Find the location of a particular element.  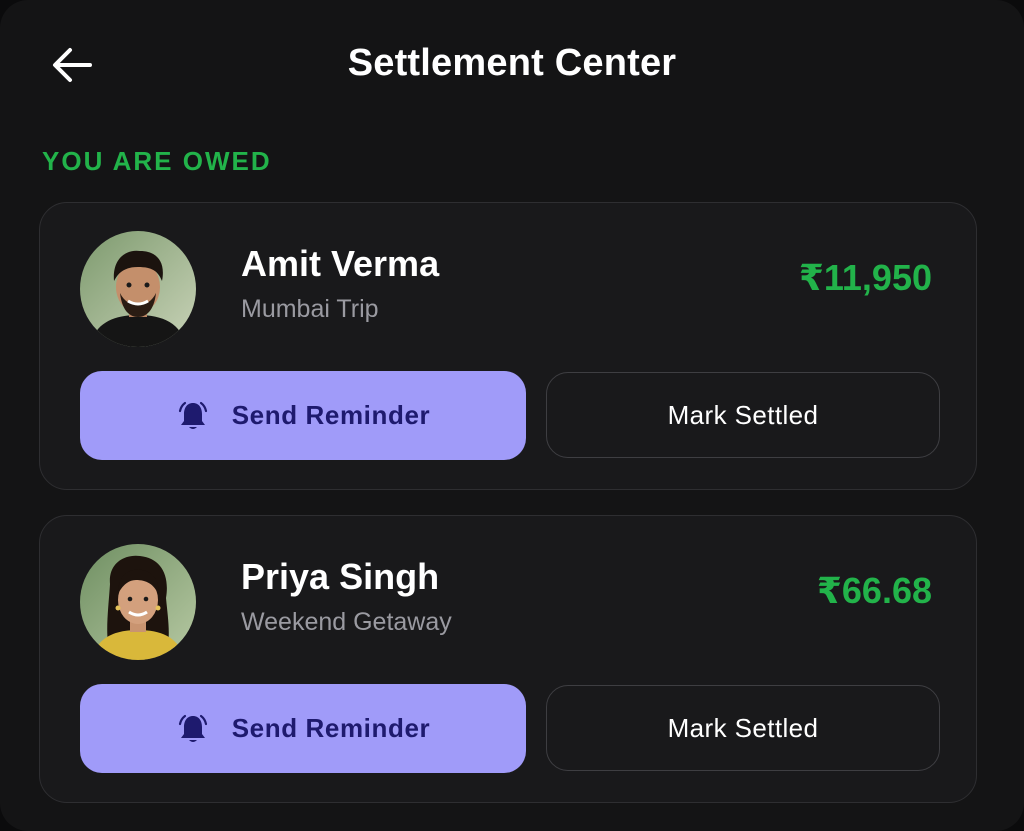

amount-owed: ₹11,950 is located at coordinates (865, 277).